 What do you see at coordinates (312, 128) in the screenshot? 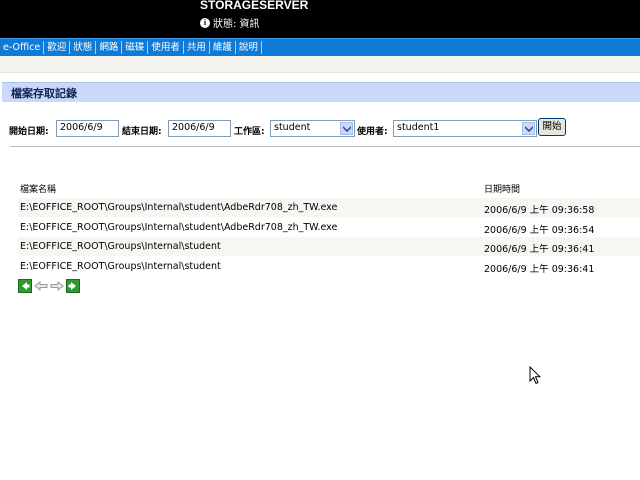
I see `workspace-select: student` at bounding box center [312, 128].